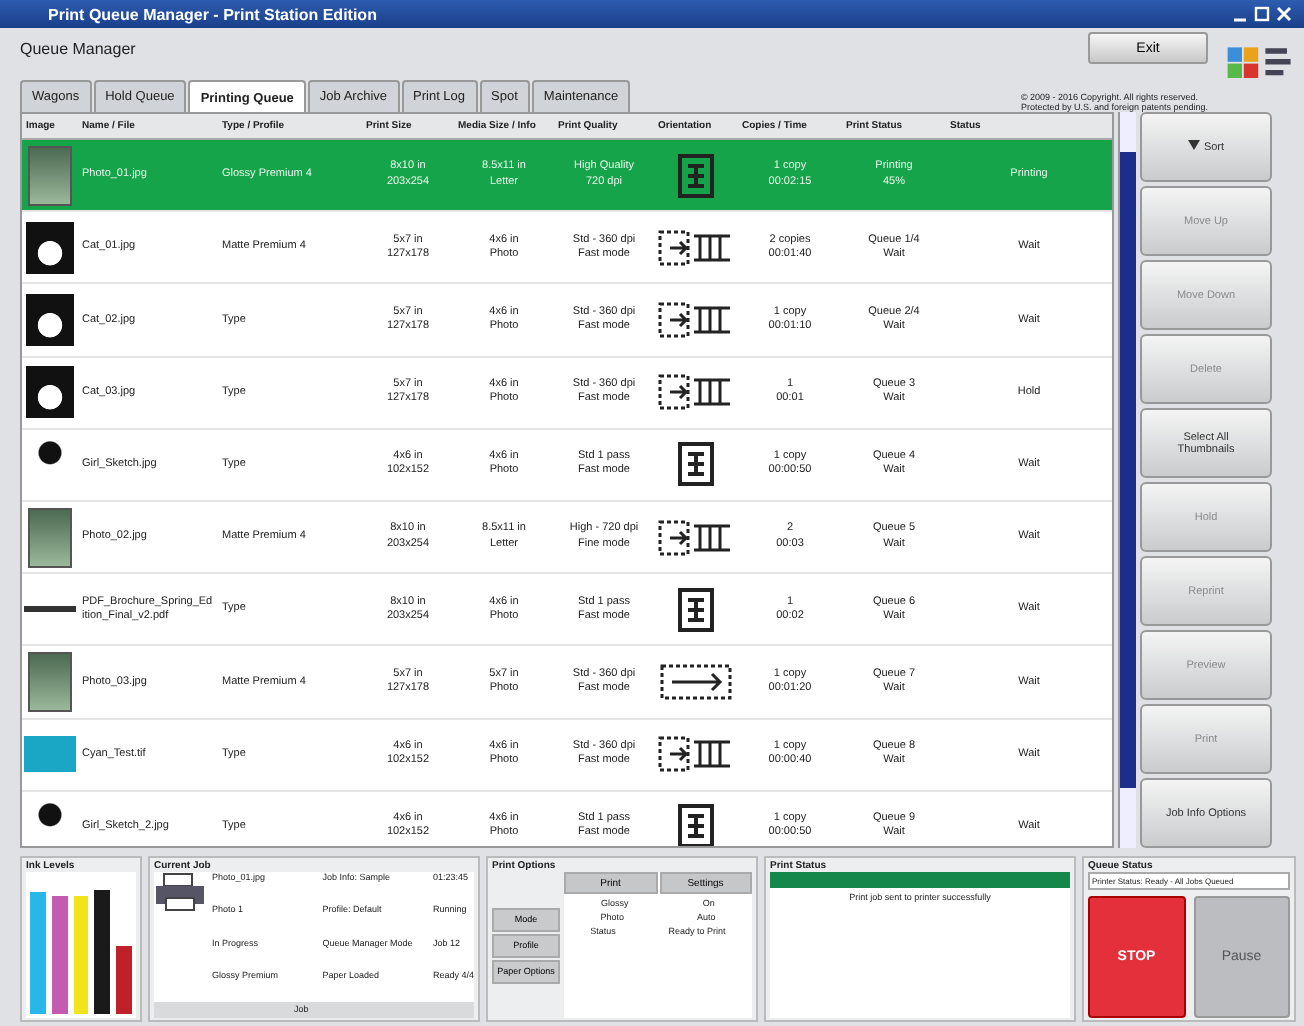 This screenshot has height=1026, width=1304. Describe the element at coordinates (1127, 480) in the screenshot. I see `scrollbar` at that location.